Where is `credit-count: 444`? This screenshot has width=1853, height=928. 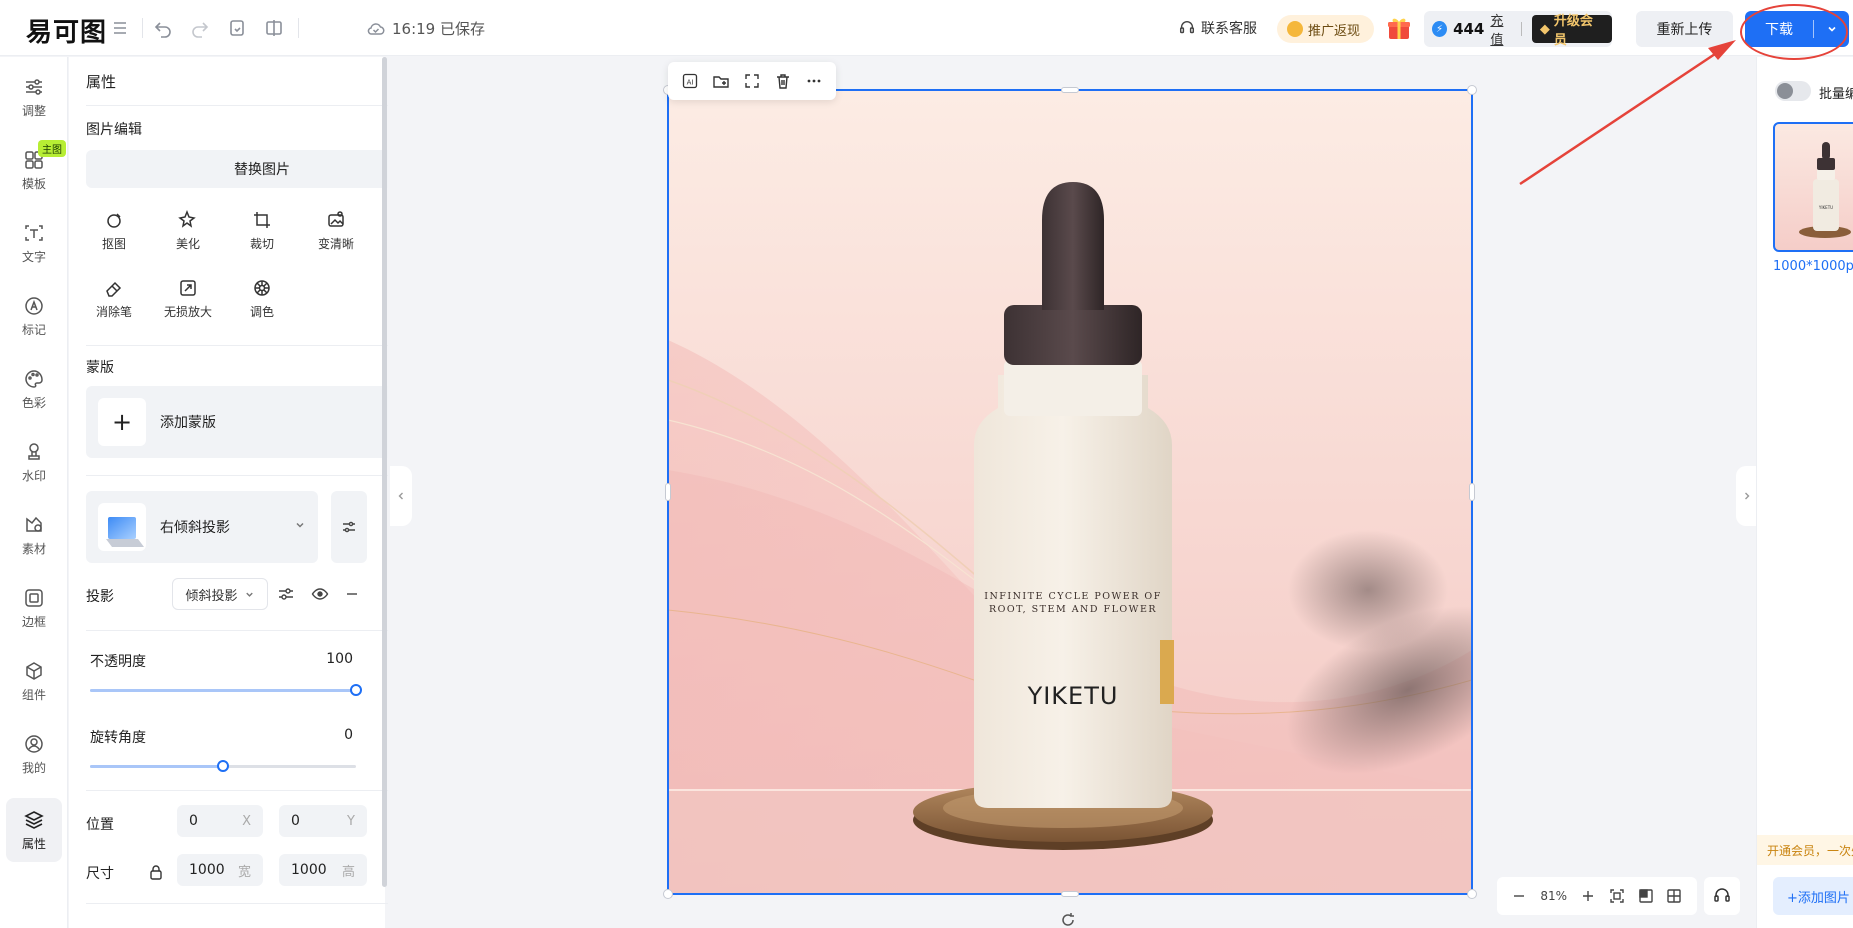 credit-count: 444 is located at coordinates (1469, 29).